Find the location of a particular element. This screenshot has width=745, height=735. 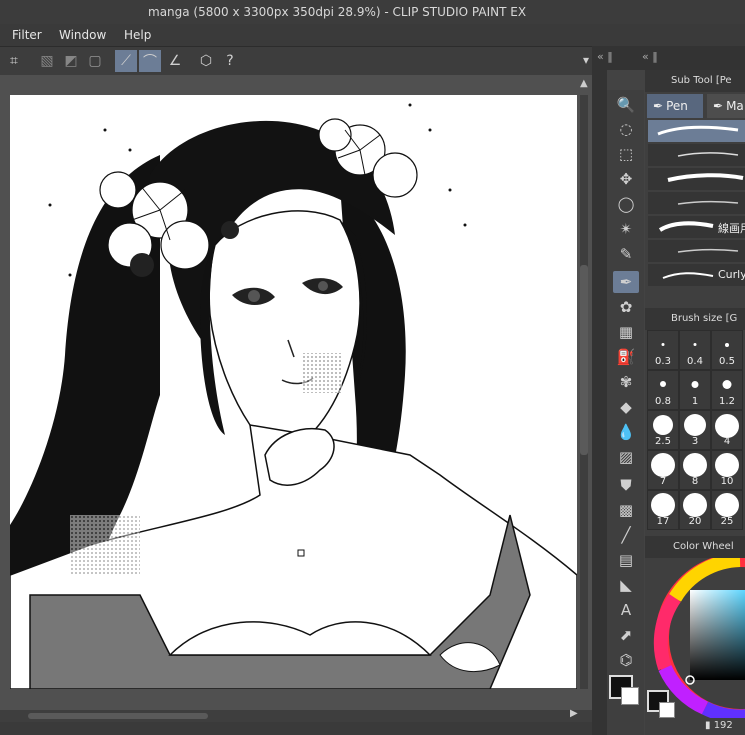

marker-tab-icon: ✒ is located at coordinates (718, 106).